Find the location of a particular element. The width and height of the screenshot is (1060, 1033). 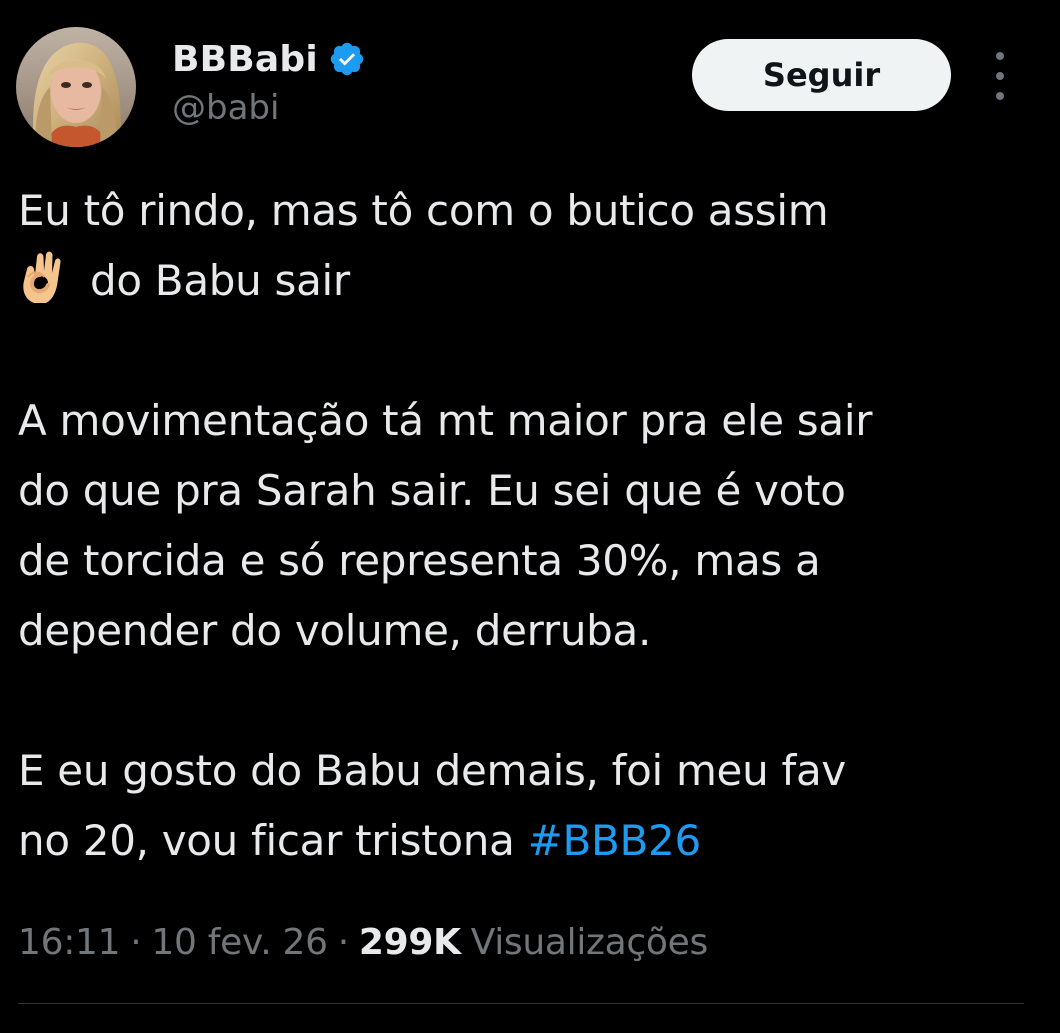

tweet-line: E eu gosto do Babu demais, foi meu fav is located at coordinates (432, 770).